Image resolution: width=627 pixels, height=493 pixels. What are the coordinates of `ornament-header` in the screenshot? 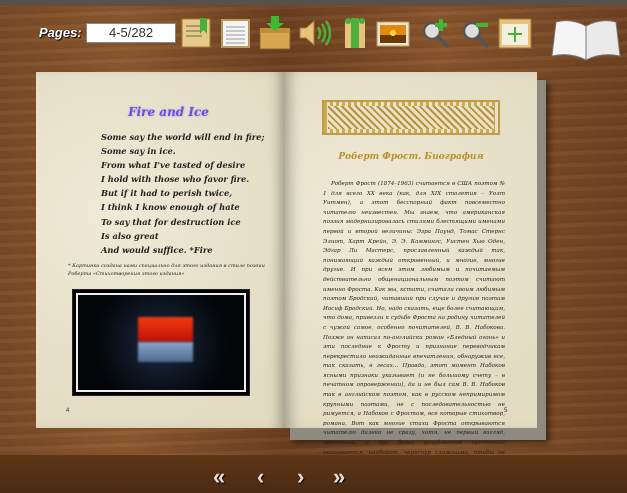 It's located at (411, 117).